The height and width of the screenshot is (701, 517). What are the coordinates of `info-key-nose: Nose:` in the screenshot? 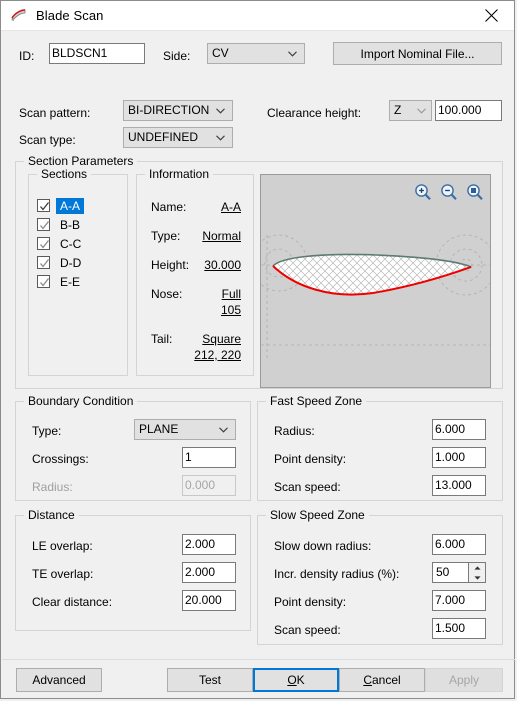 It's located at (167, 294).